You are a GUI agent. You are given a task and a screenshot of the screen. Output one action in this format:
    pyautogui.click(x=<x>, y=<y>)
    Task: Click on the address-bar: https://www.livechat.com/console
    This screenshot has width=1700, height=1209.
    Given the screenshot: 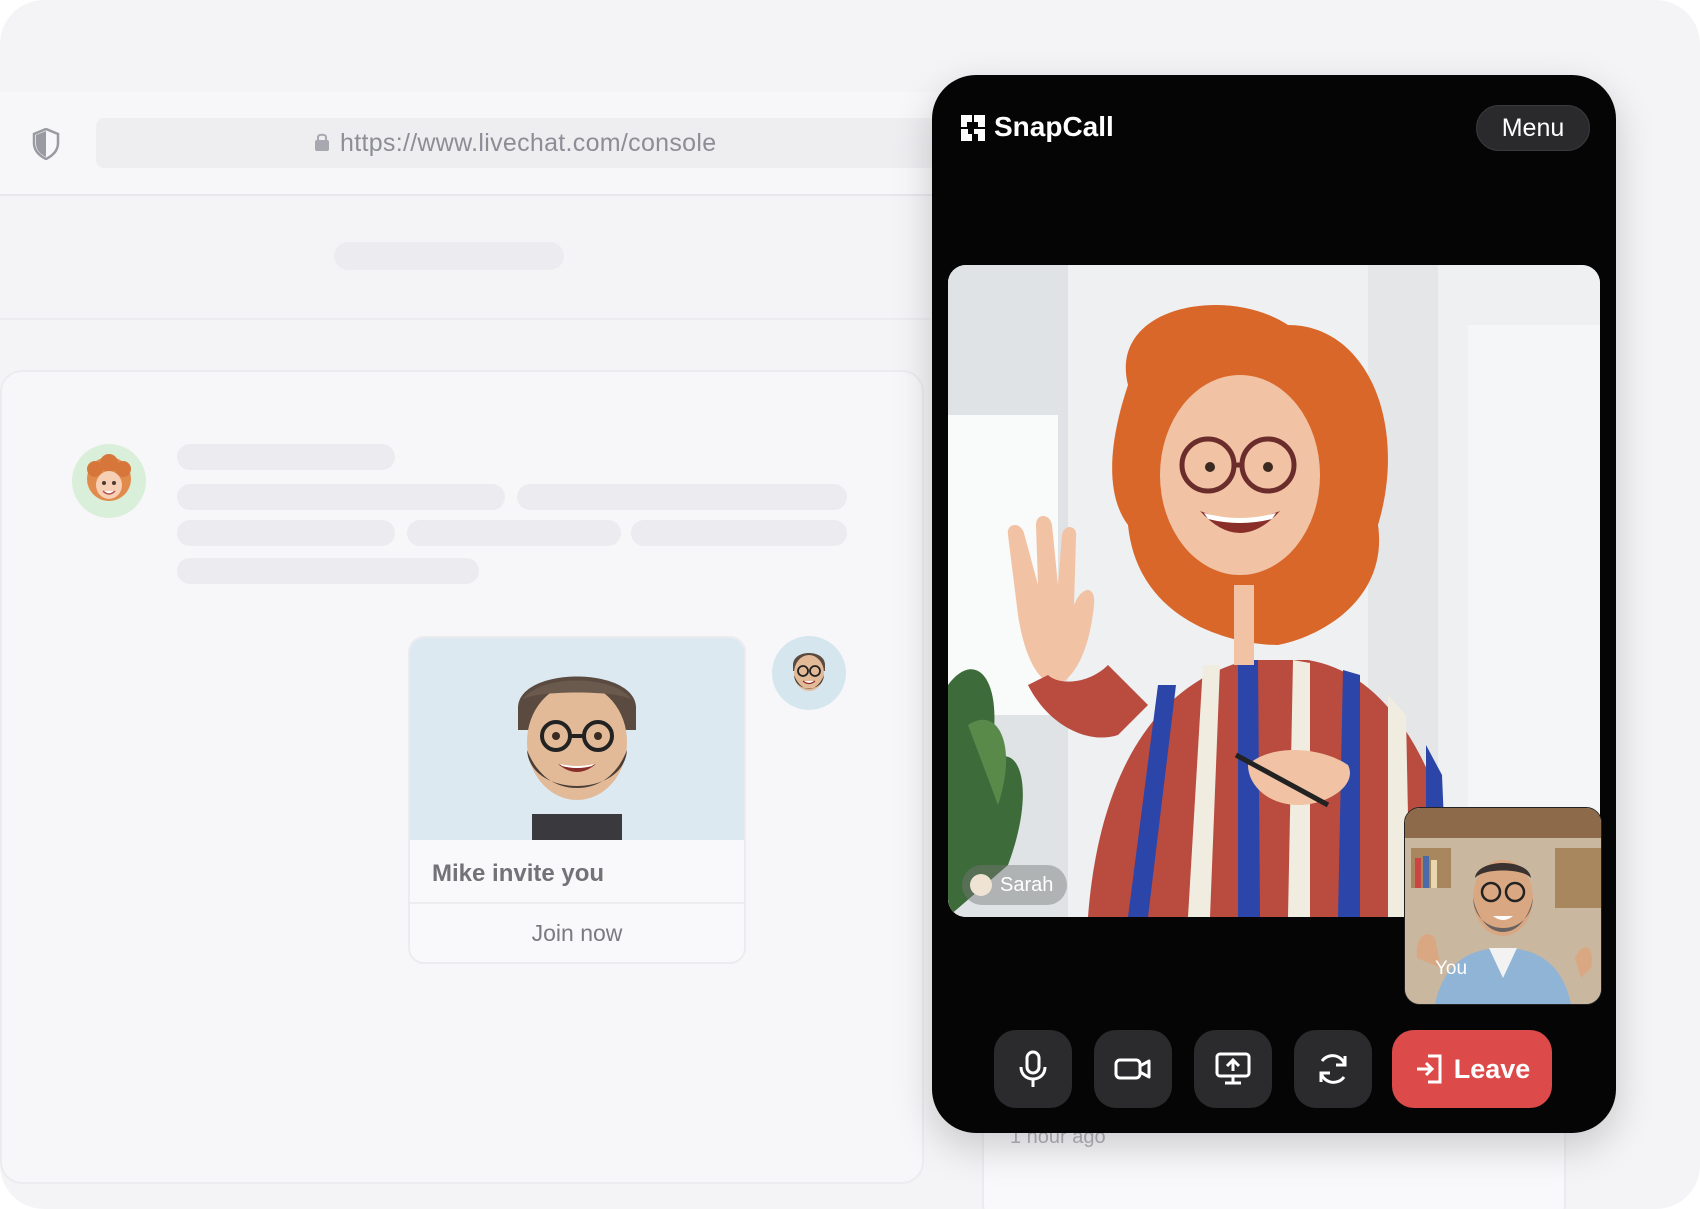 What is the action you would take?
    pyautogui.click(x=516, y=143)
    